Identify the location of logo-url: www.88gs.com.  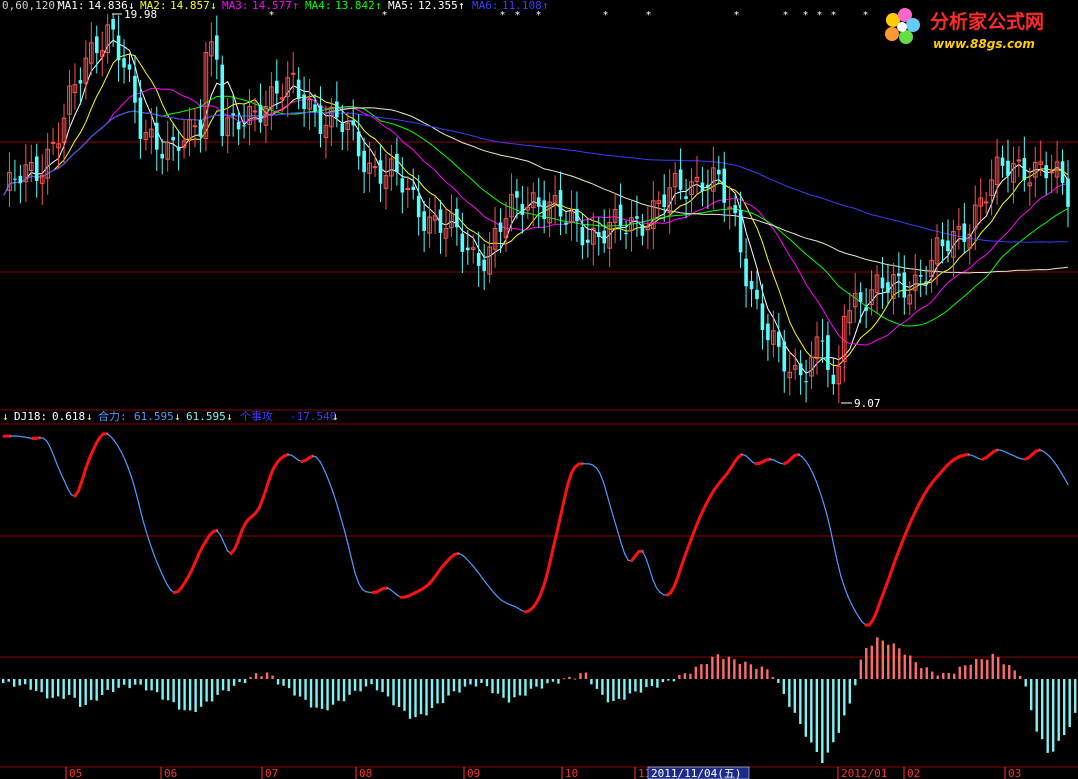
(984, 44).